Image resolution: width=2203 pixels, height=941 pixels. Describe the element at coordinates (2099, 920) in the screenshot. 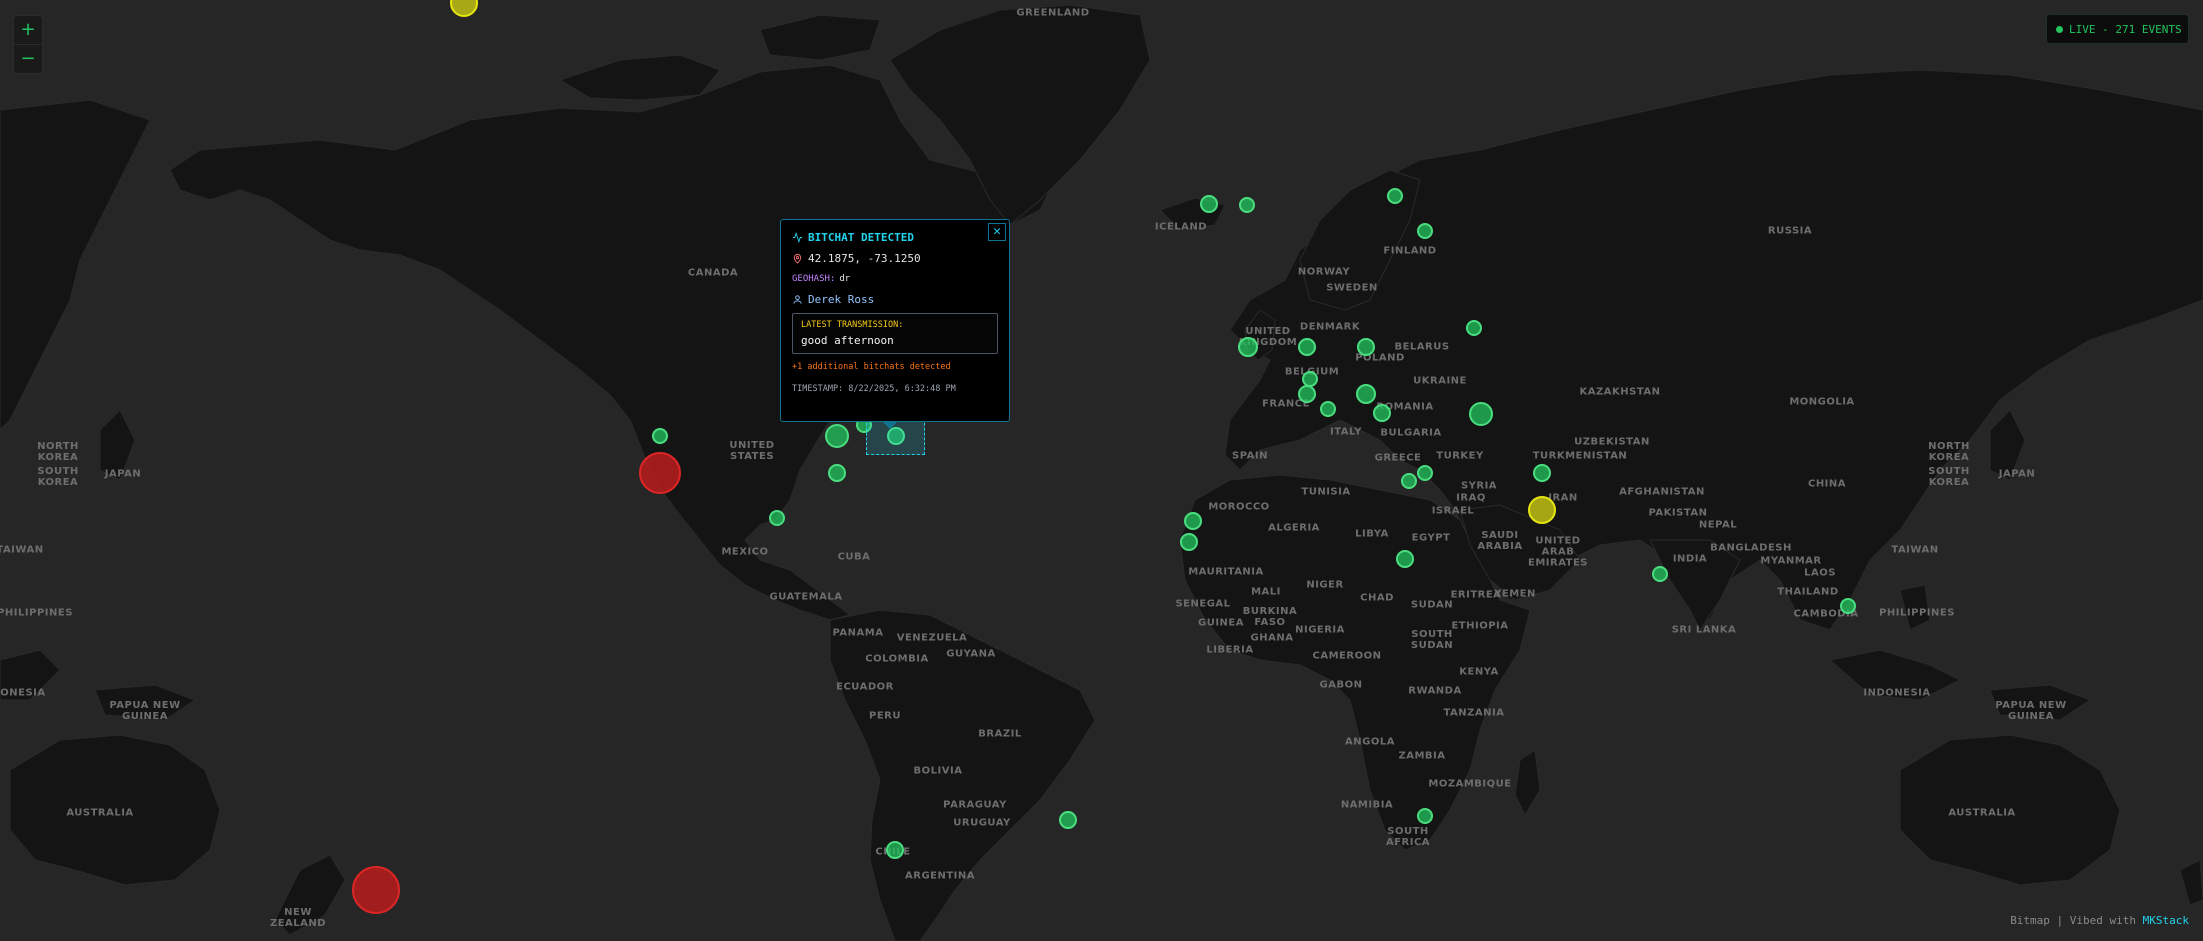

I see `footer-credit: Bitmap | Vibed with MKStack` at that location.